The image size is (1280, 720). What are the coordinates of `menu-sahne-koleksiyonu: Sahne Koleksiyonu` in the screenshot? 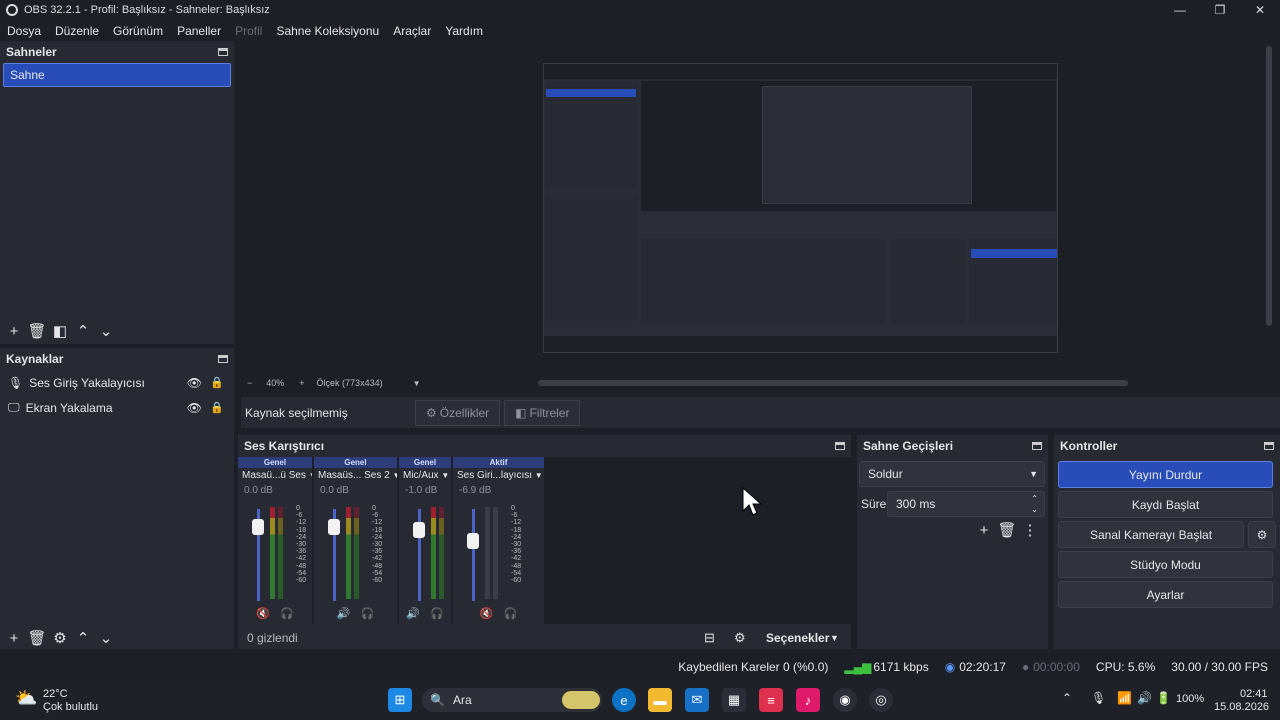 It's located at (327, 31).